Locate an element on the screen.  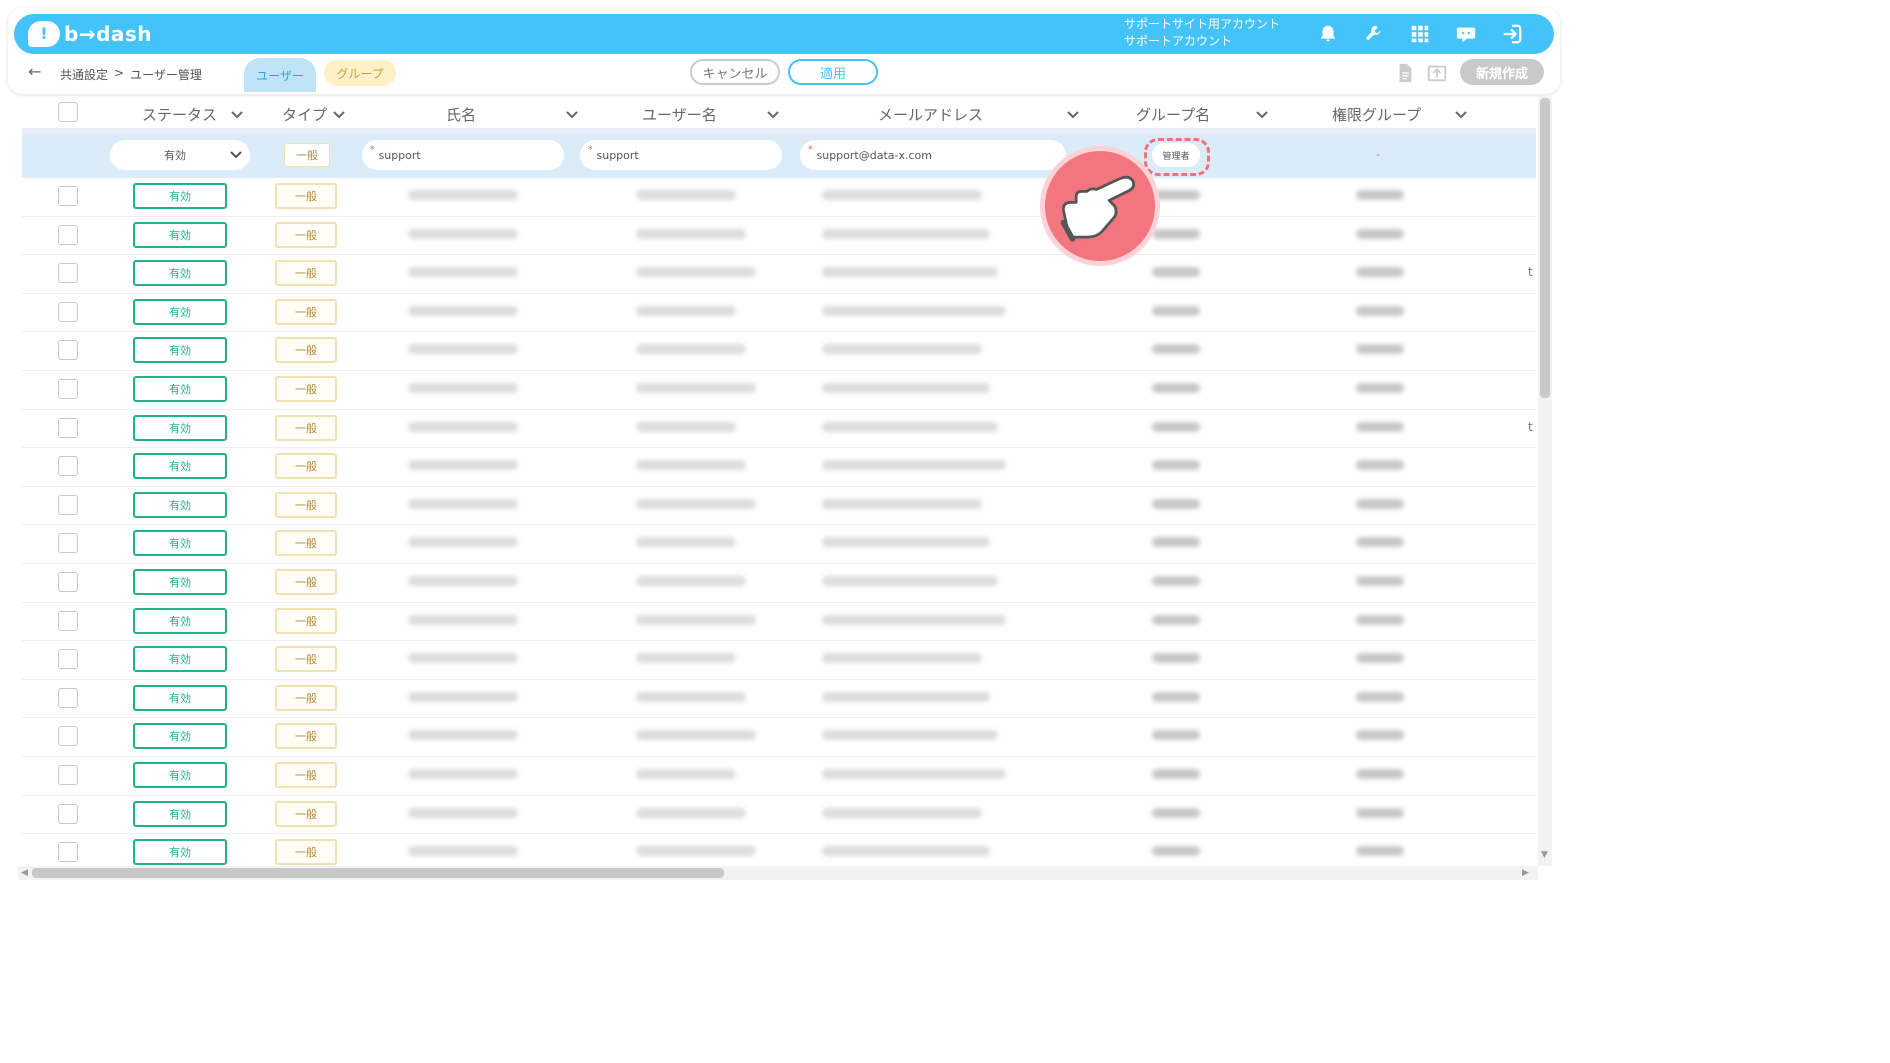
document-icon is located at coordinates (1405, 73).